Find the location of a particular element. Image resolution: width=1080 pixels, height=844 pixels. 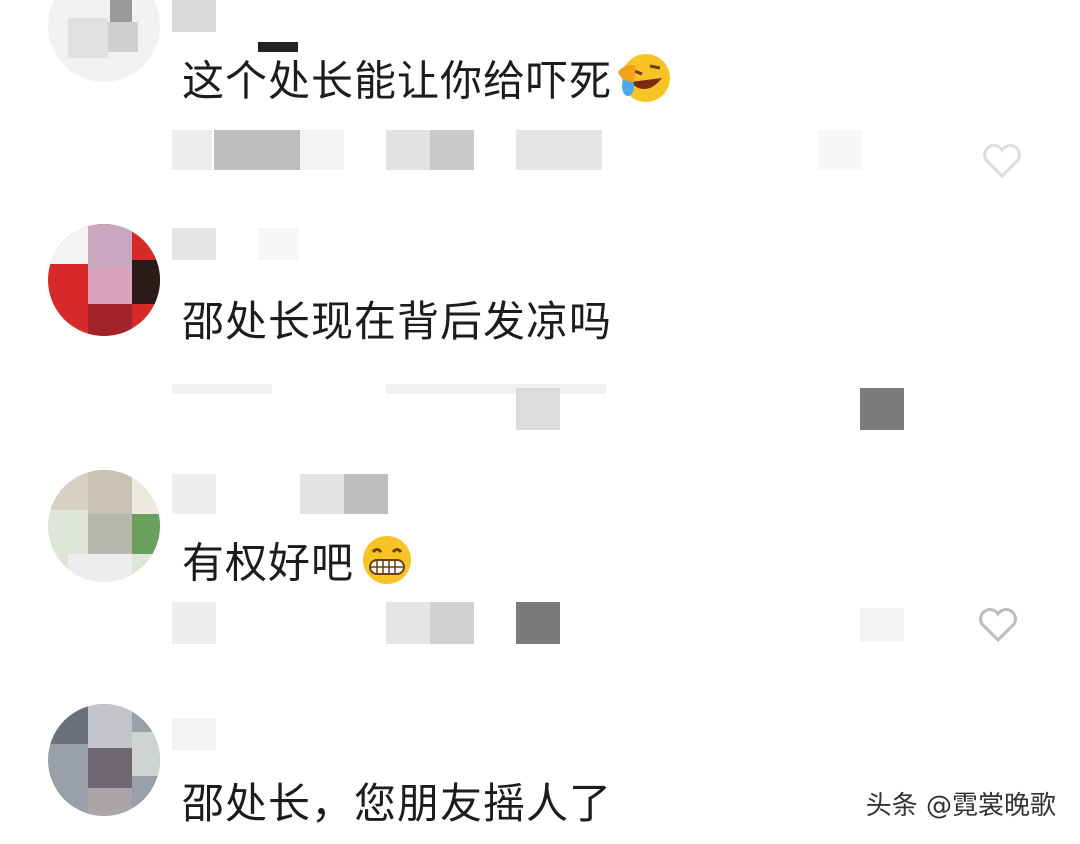

comment-text-content: 邵处长，您朋友摇人了 is located at coordinates (397, 803).